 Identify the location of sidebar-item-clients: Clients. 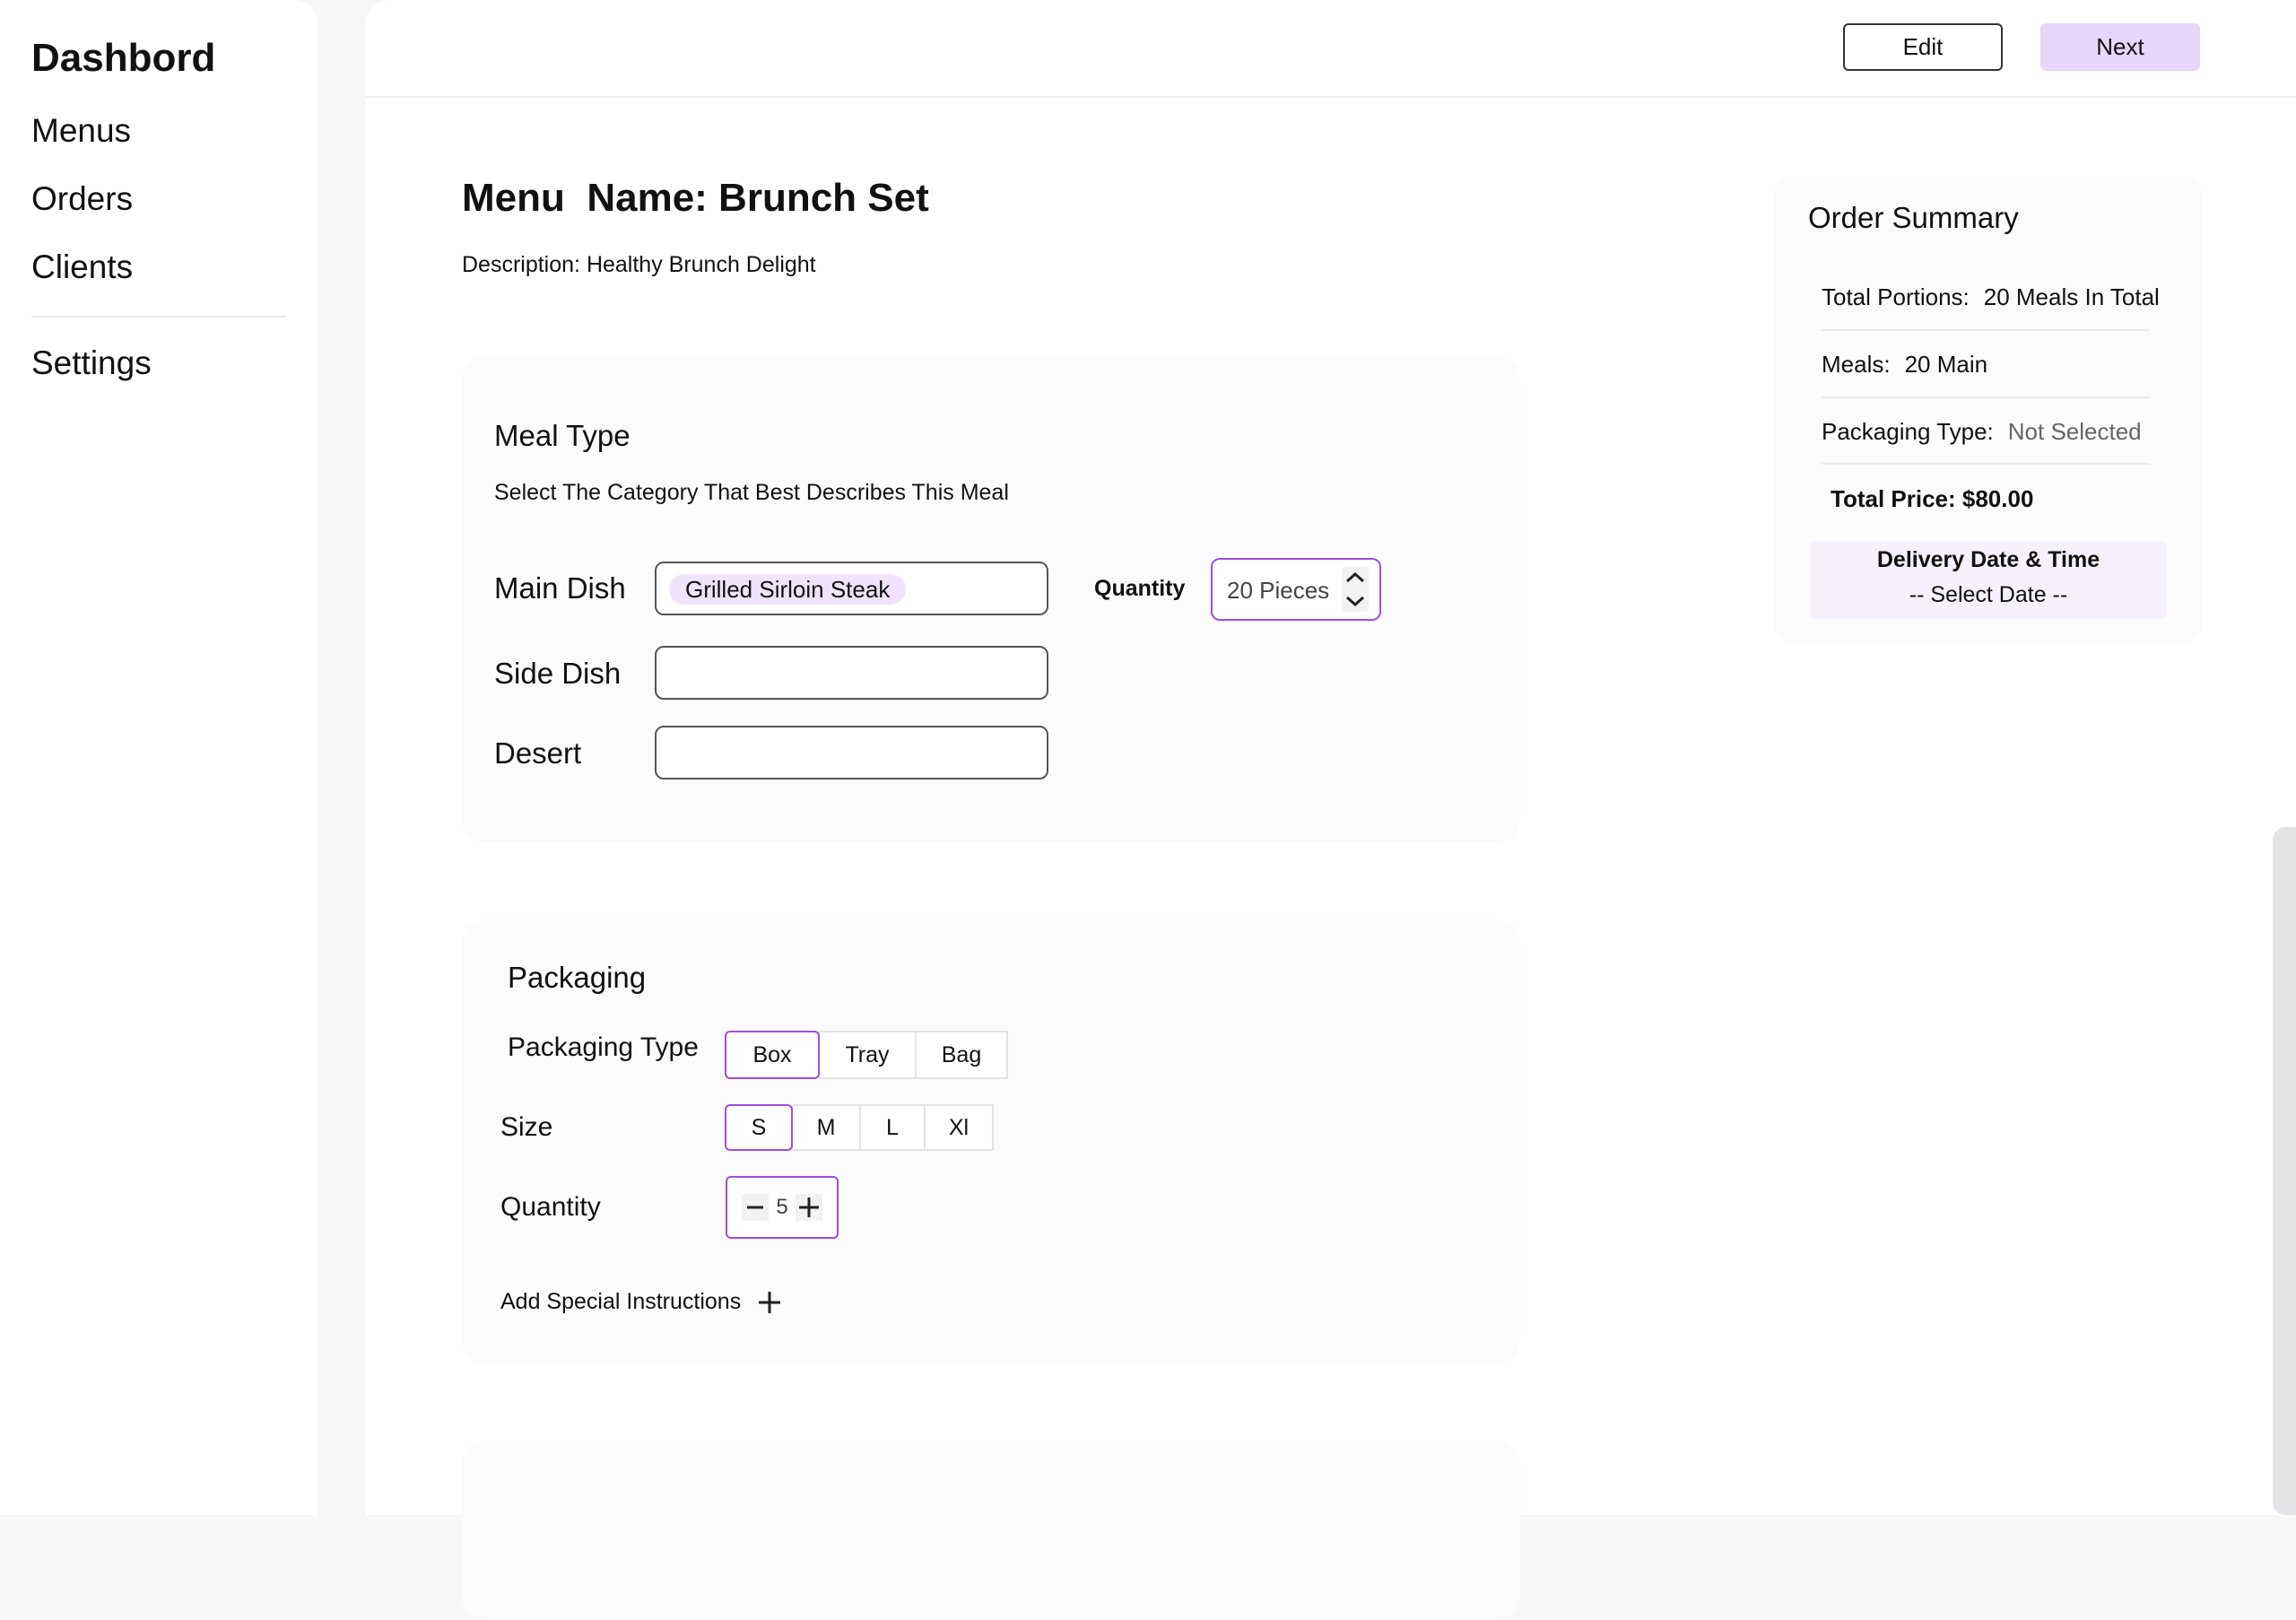
(82, 267).